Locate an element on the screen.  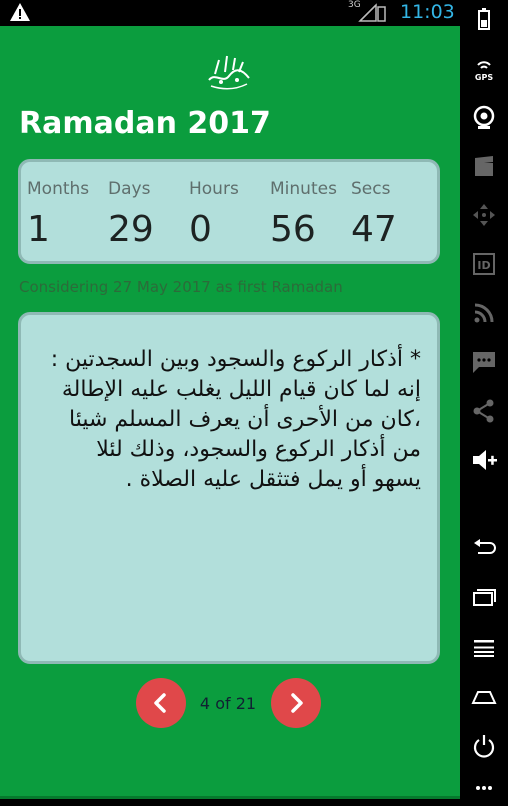
days-label: Days is located at coordinates (129, 189).